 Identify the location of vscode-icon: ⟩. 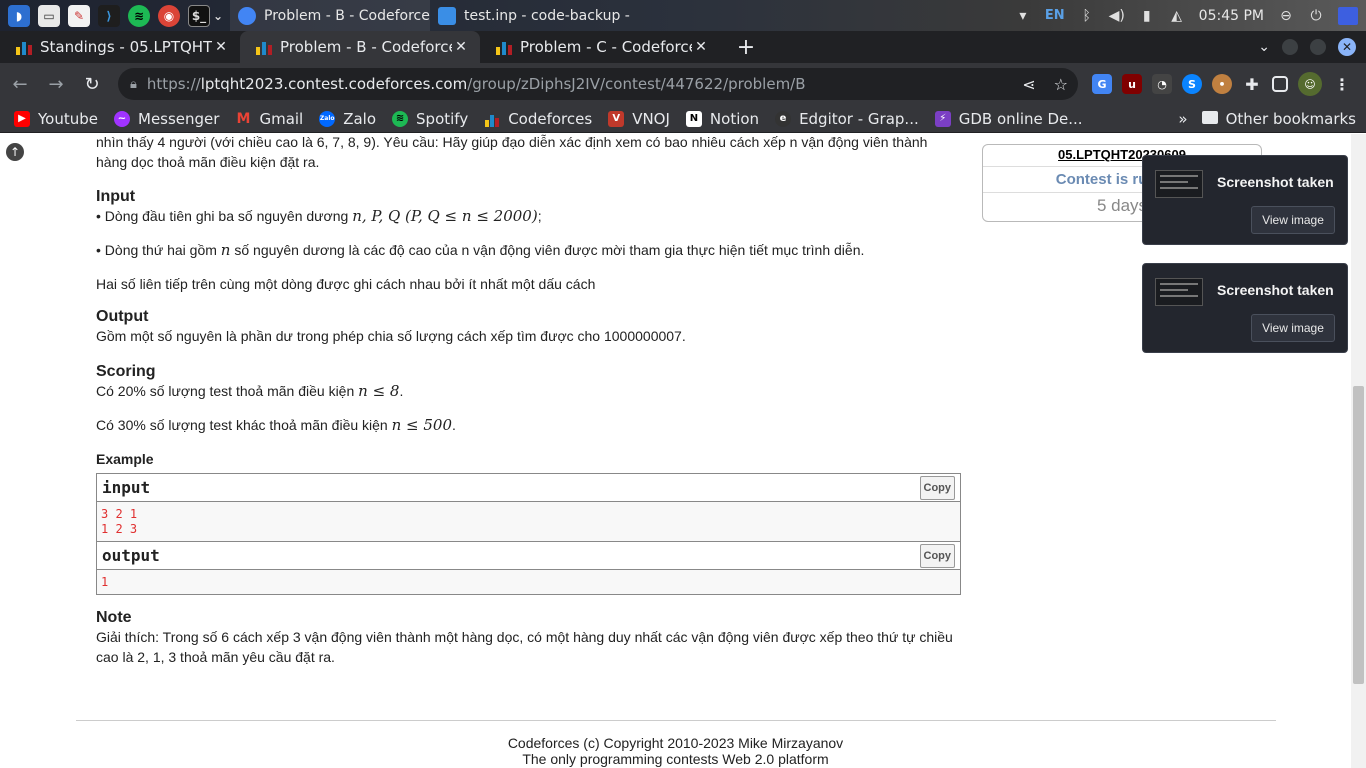
(109, 15).